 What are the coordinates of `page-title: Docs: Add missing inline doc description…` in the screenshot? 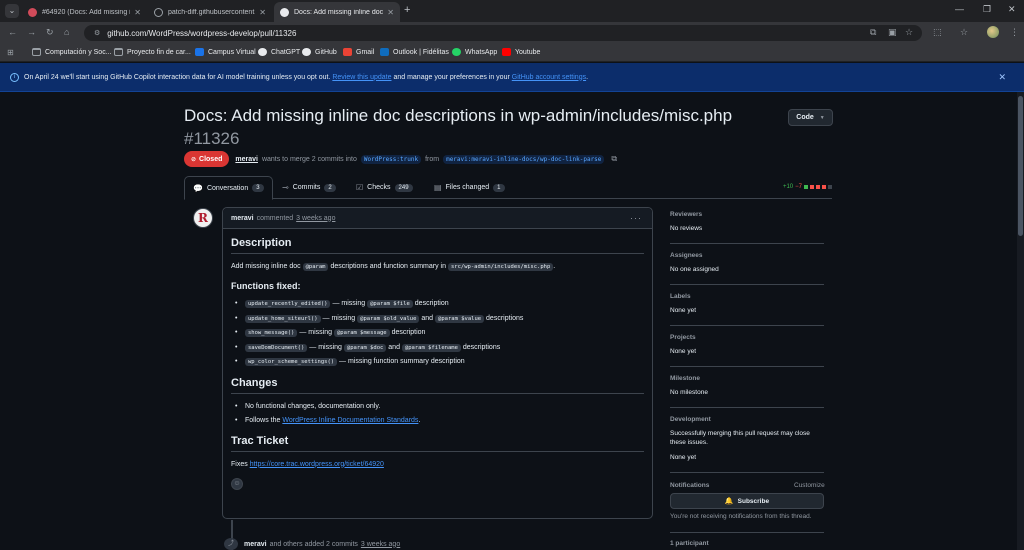 It's located at (479, 127).